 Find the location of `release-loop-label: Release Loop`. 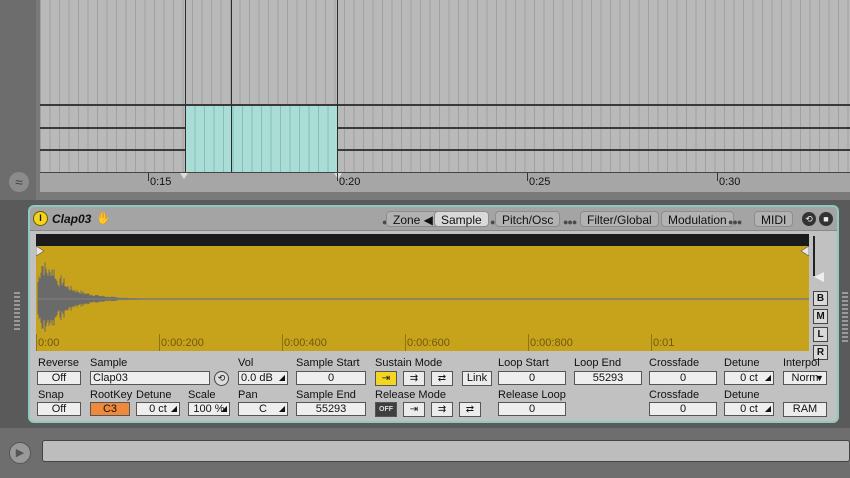

release-loop-label: Release Loop is located at coordinates (532, 395).